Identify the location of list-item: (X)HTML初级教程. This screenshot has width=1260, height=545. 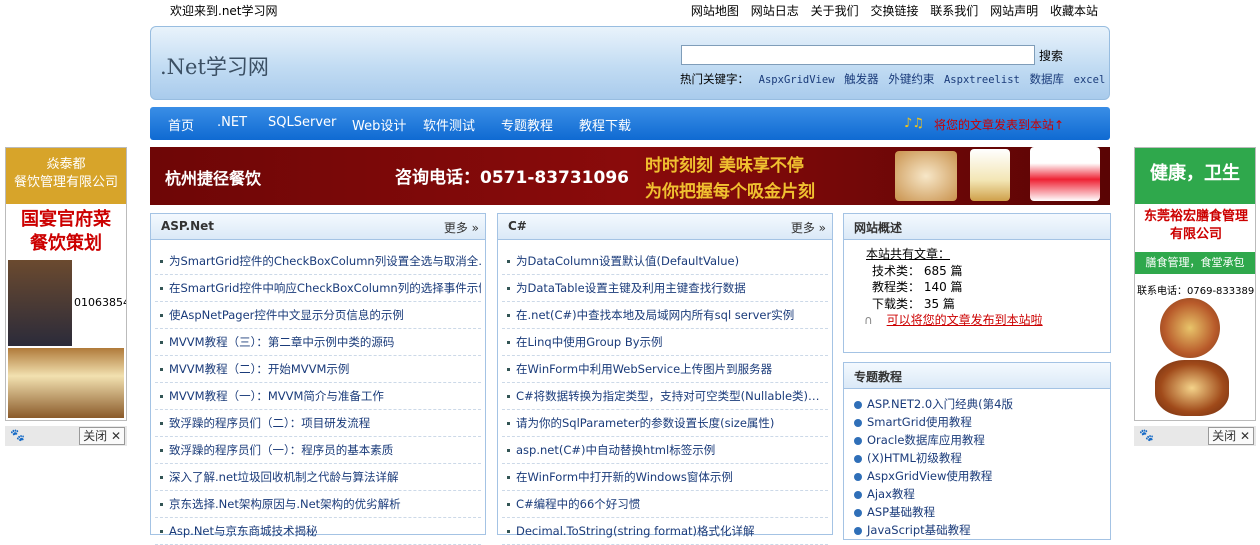
(977, 458).